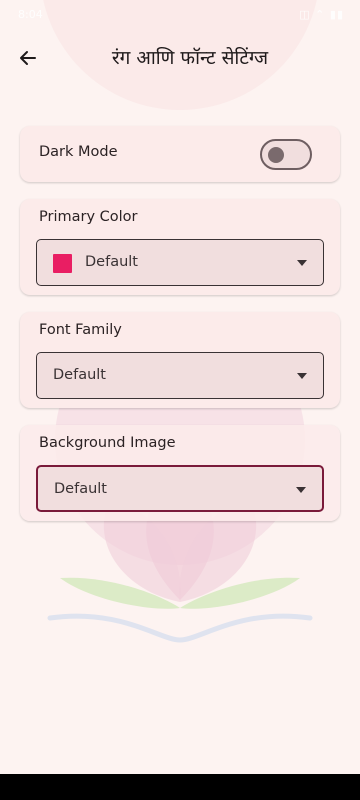  I want to click on primary-color-label: Primary Color, so click(88, 217).